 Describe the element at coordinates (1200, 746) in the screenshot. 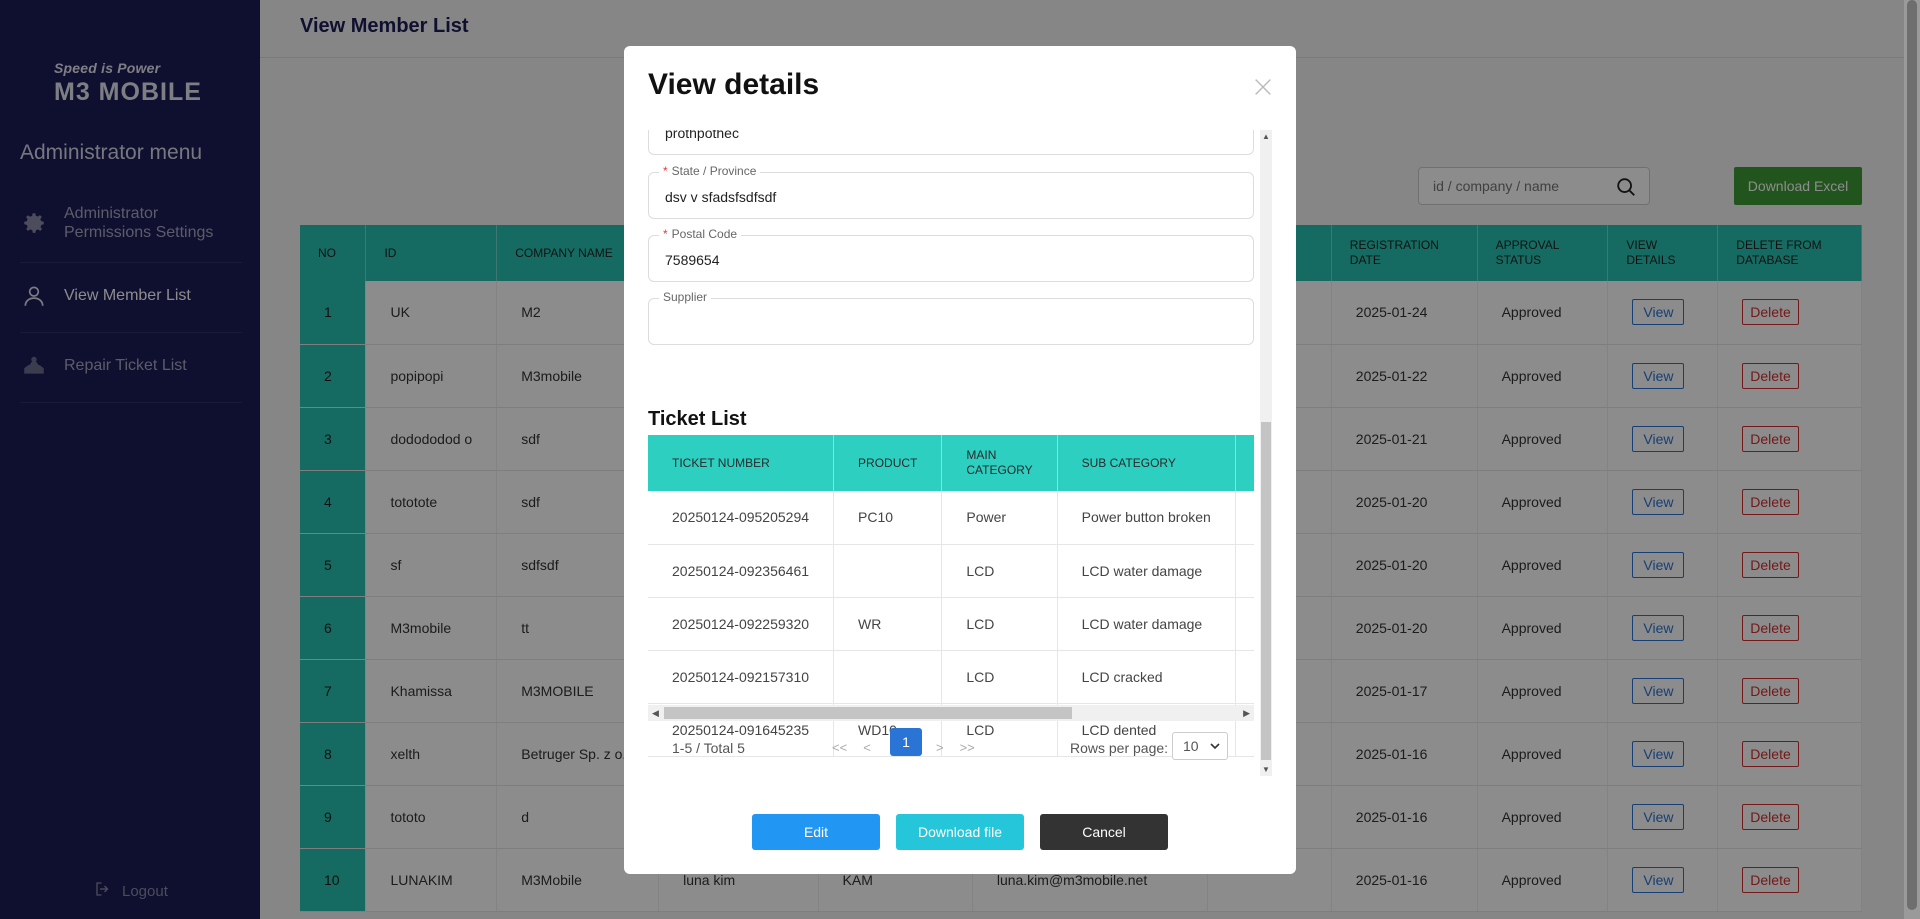

I see `rows-per-page-select: 10` at that location.